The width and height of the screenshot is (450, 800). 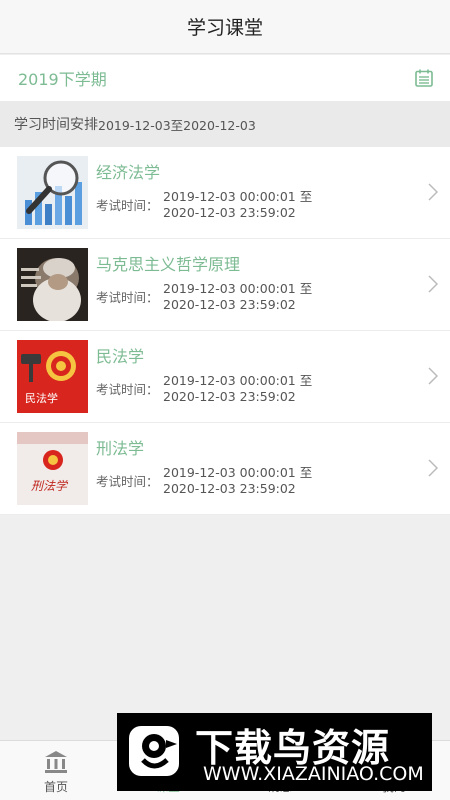 I want to click on thumbnail-caption: 刑法学, so click(x=50, y=486).